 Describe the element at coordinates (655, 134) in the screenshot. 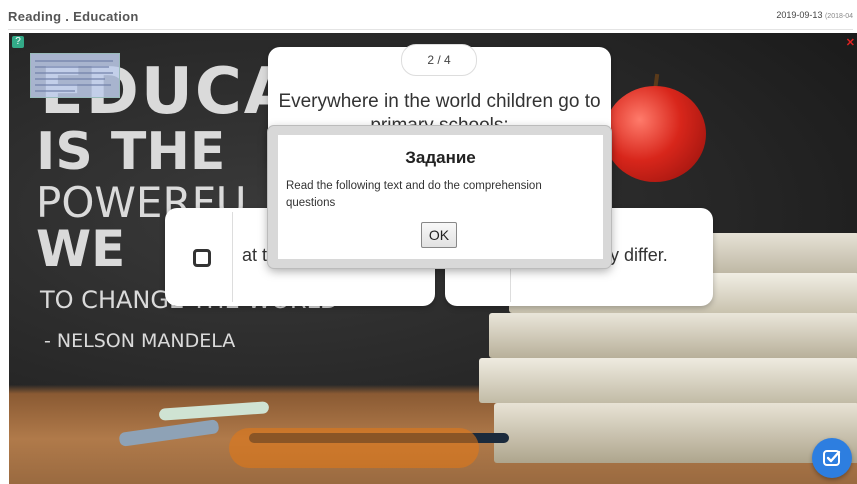

I see `apple-image` at that location.